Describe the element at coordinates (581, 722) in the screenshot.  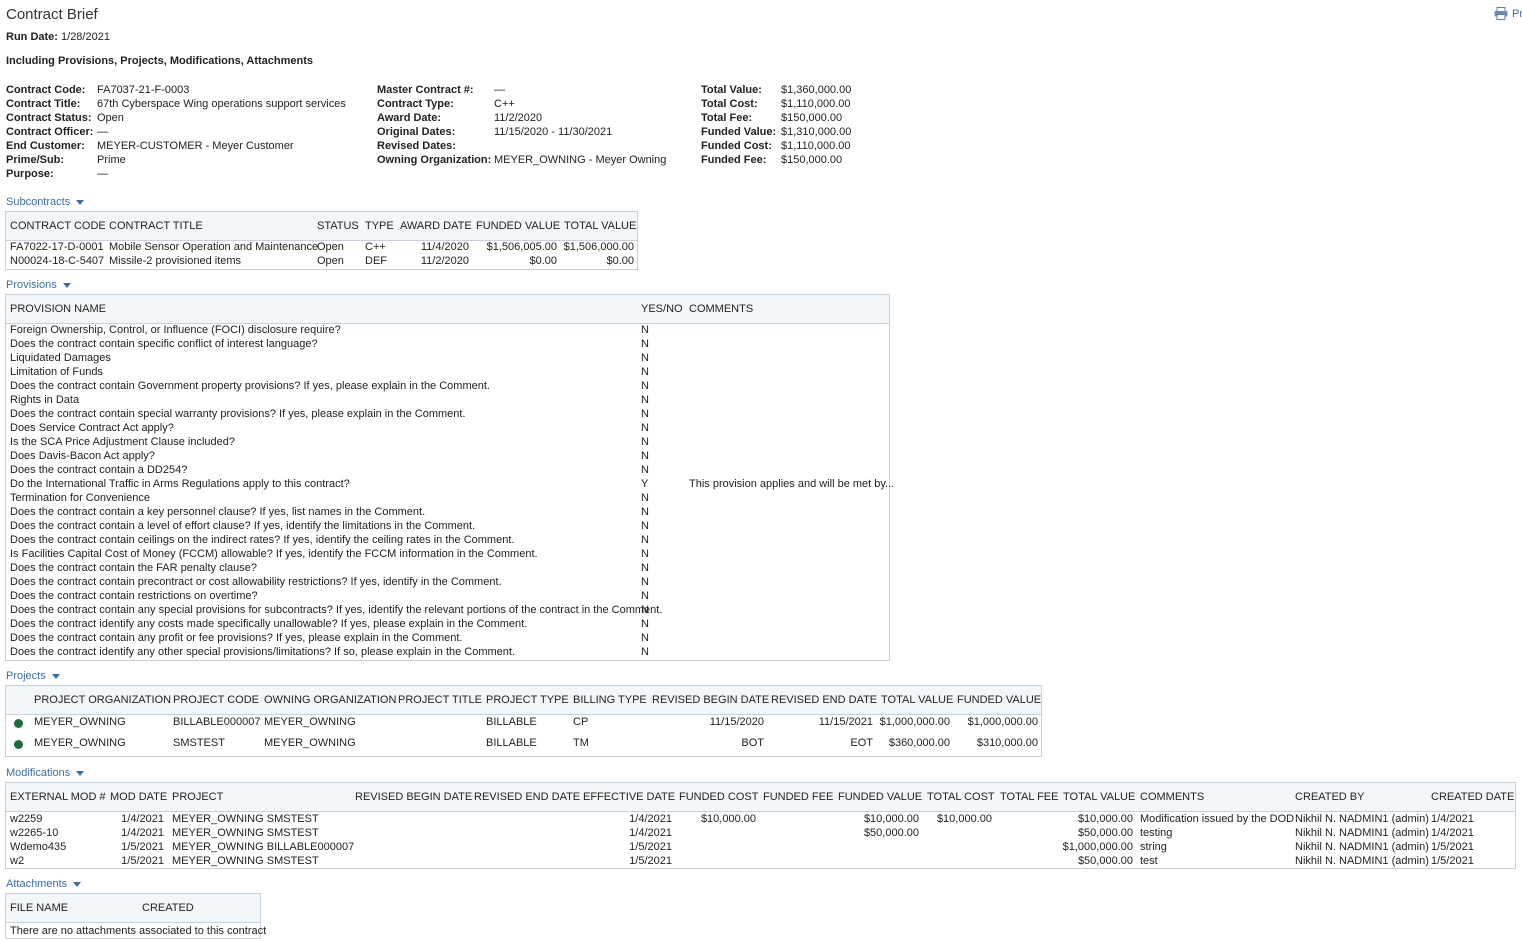
I see `table-cell: CP` at that location.